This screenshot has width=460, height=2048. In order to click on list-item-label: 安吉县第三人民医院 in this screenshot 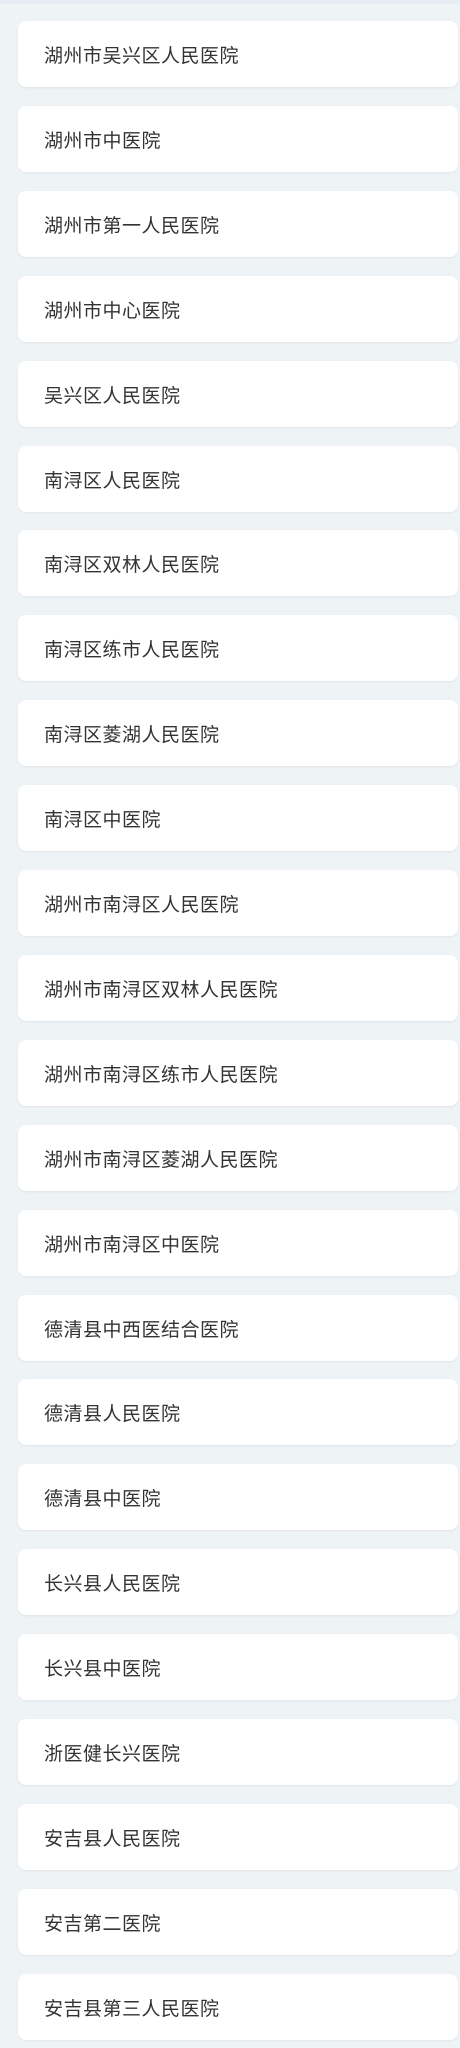, I will do `click(132, 2008)`.